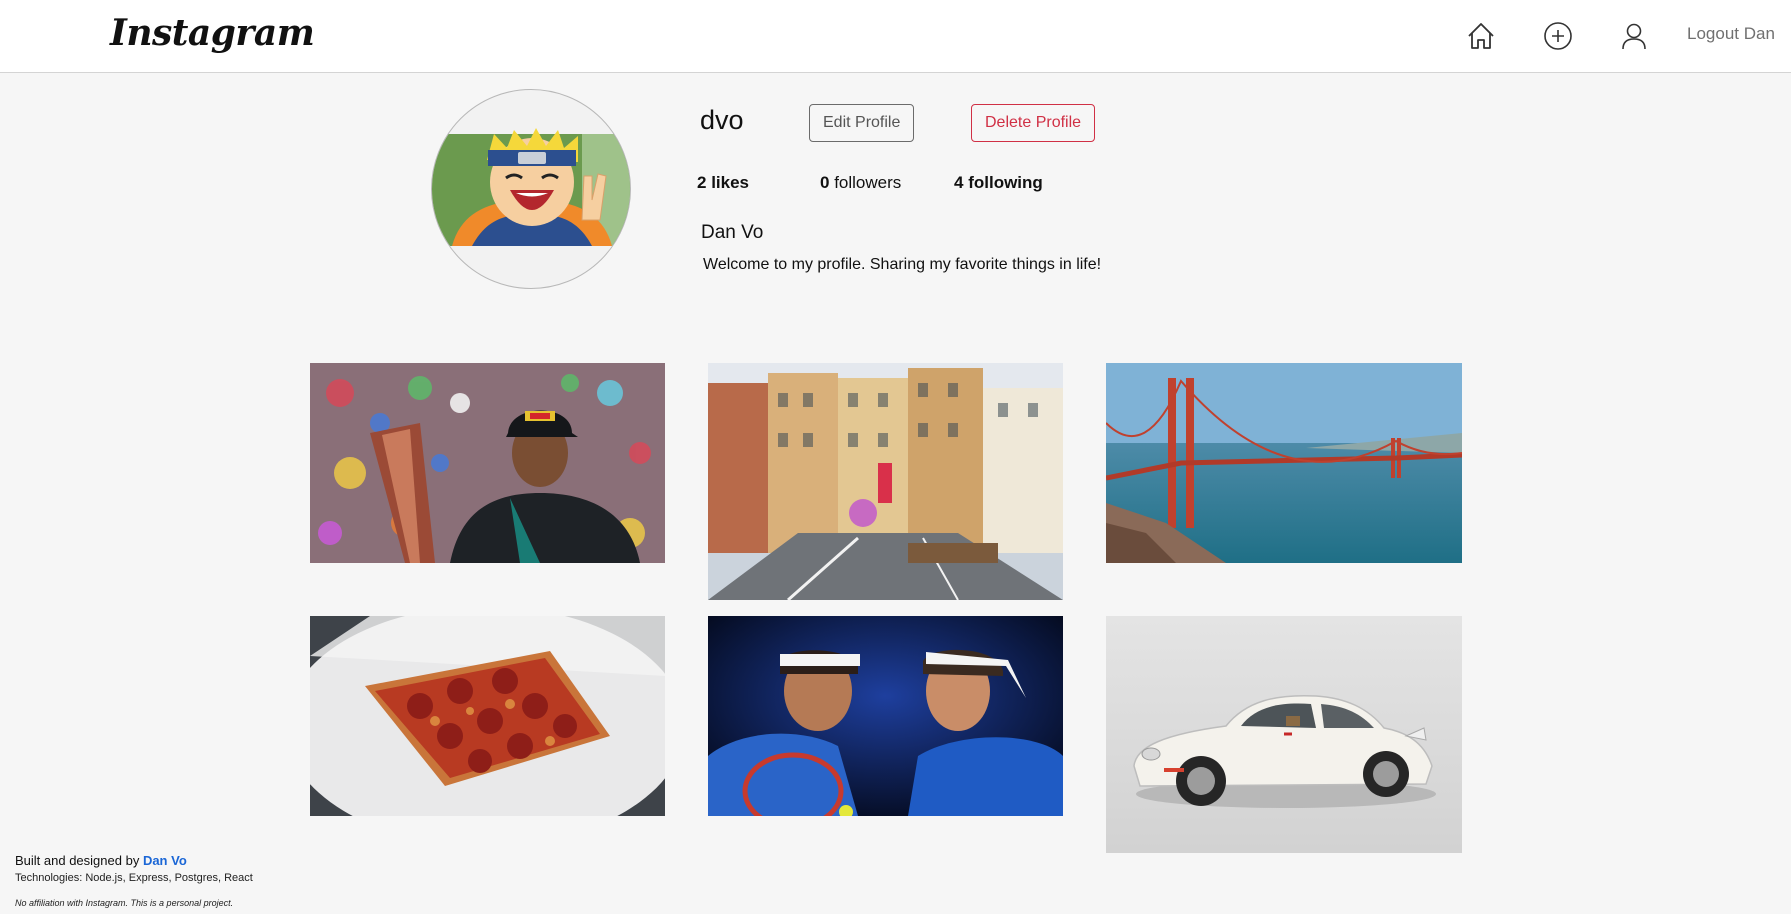  I want to click on following-count: 4, so click(959, 182).